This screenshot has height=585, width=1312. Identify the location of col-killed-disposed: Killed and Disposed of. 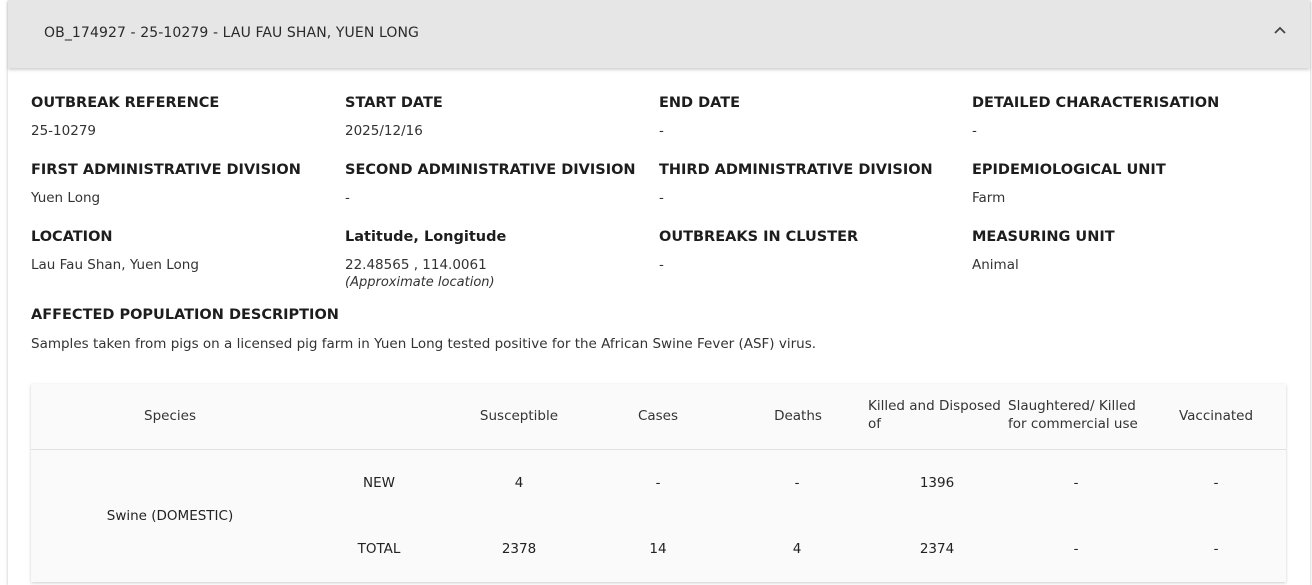
(938, 415).